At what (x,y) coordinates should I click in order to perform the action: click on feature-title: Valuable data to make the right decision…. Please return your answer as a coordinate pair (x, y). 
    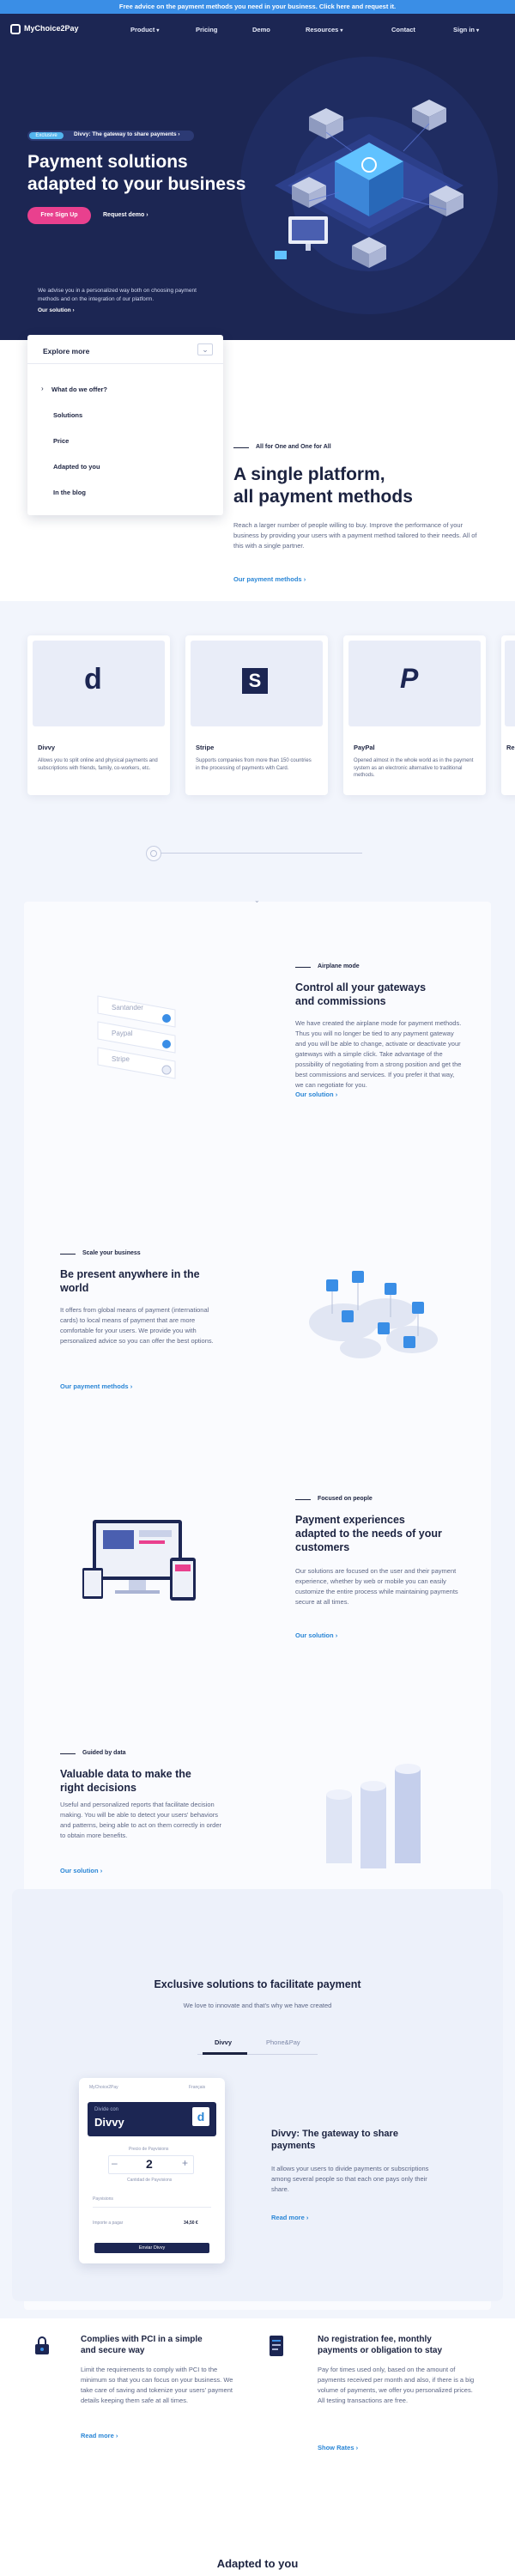
    Looking at the image, I should click on (125, 1781).